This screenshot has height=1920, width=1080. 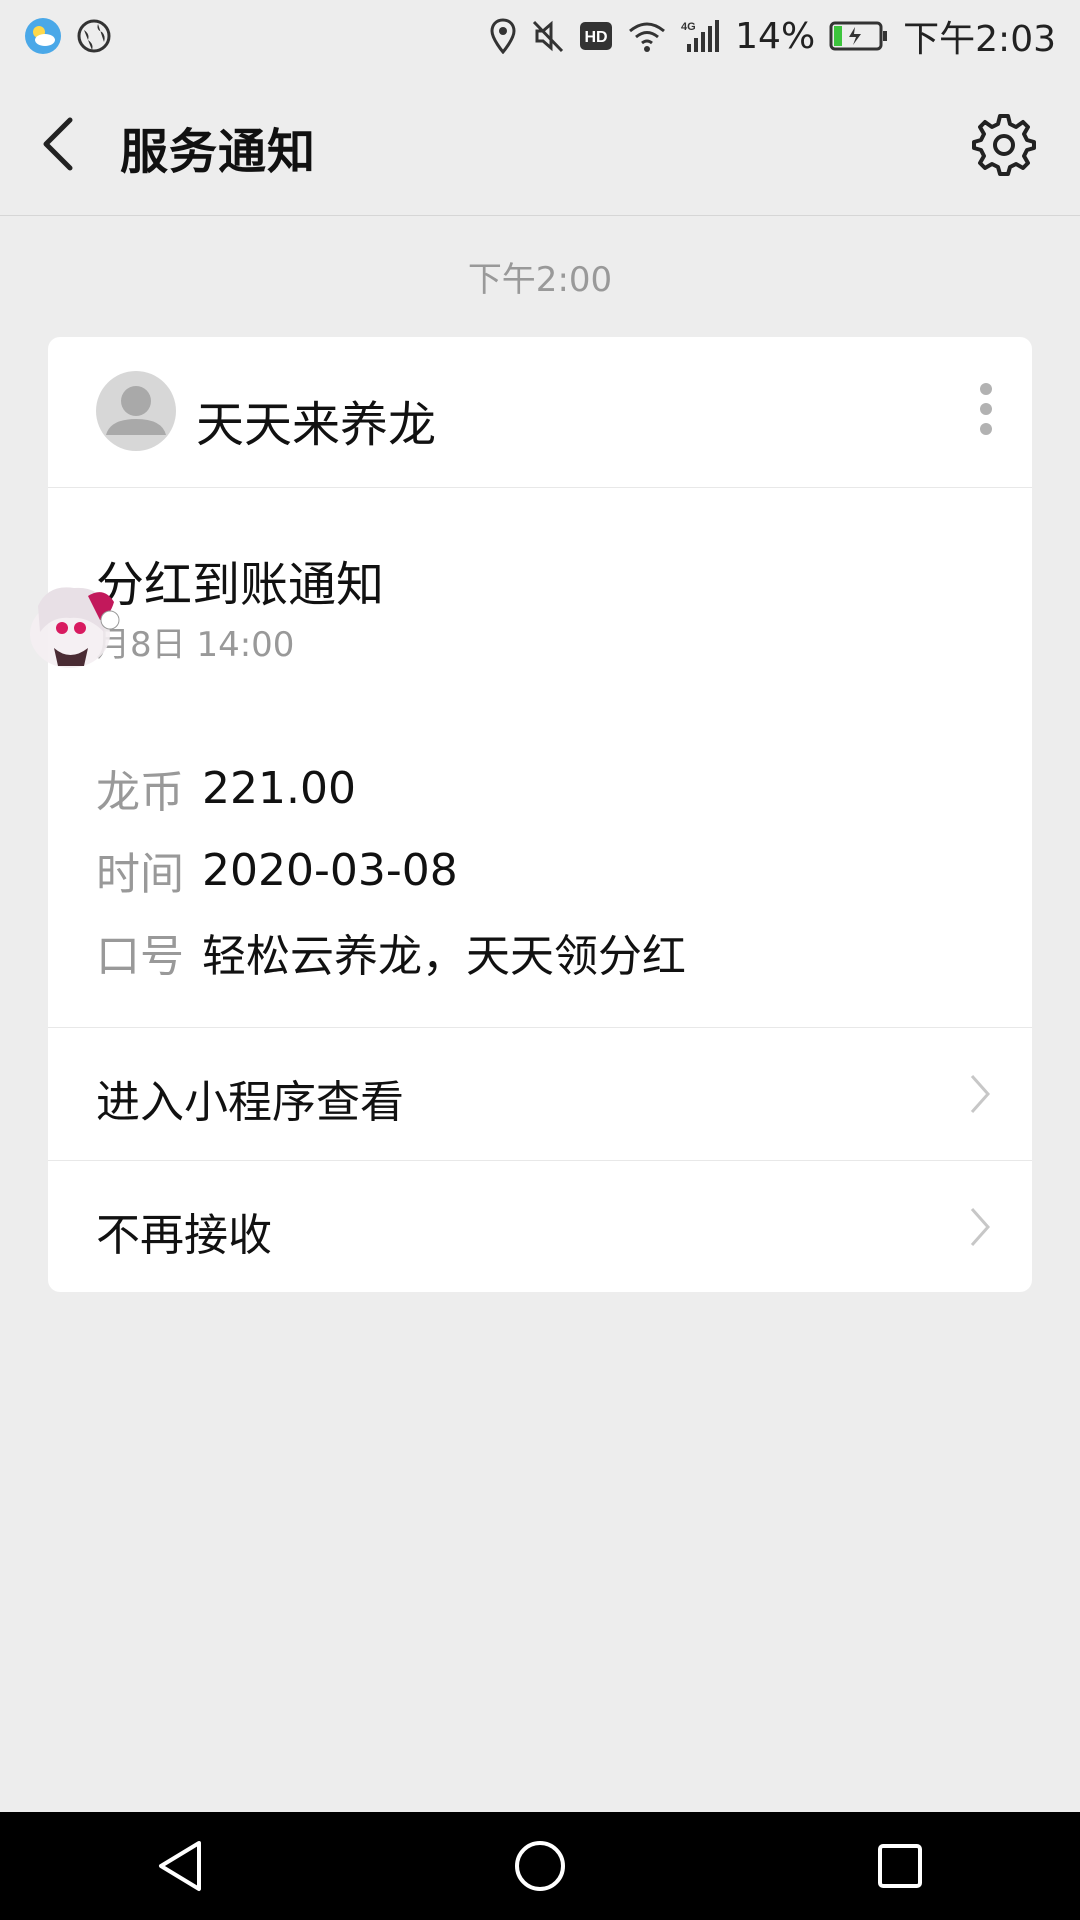 What do you see at coordinates (444, 956) in the screenshot?
I see `field-value: 轻松云养龙，天天领分红` at bounding box center [444, 956].